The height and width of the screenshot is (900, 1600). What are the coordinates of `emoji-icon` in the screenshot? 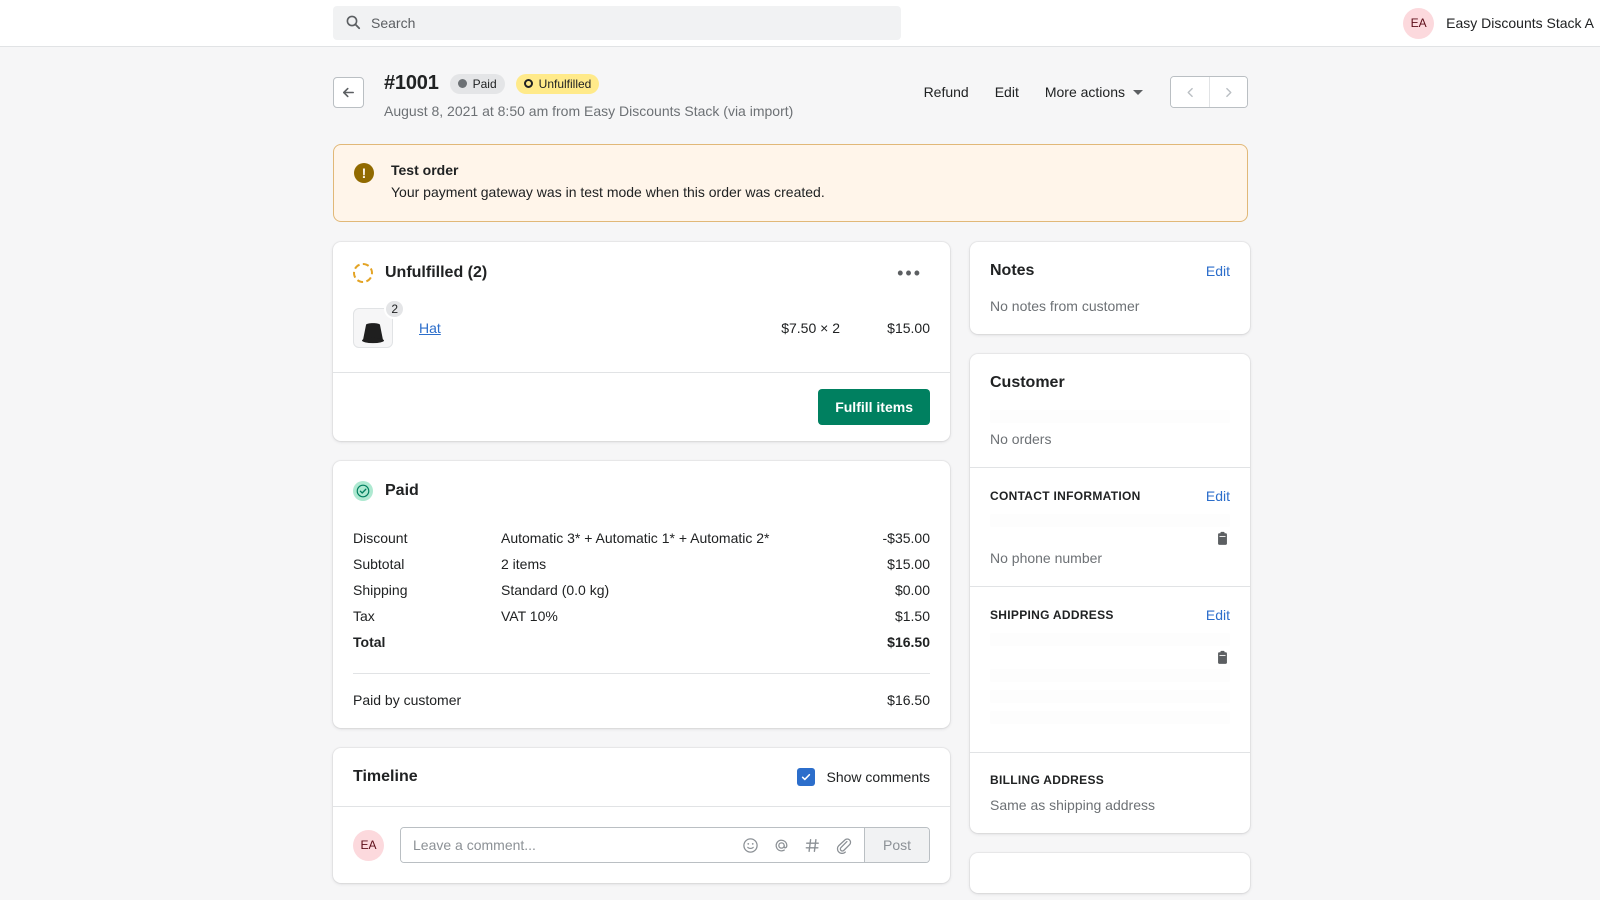 It's located at (750, 845).